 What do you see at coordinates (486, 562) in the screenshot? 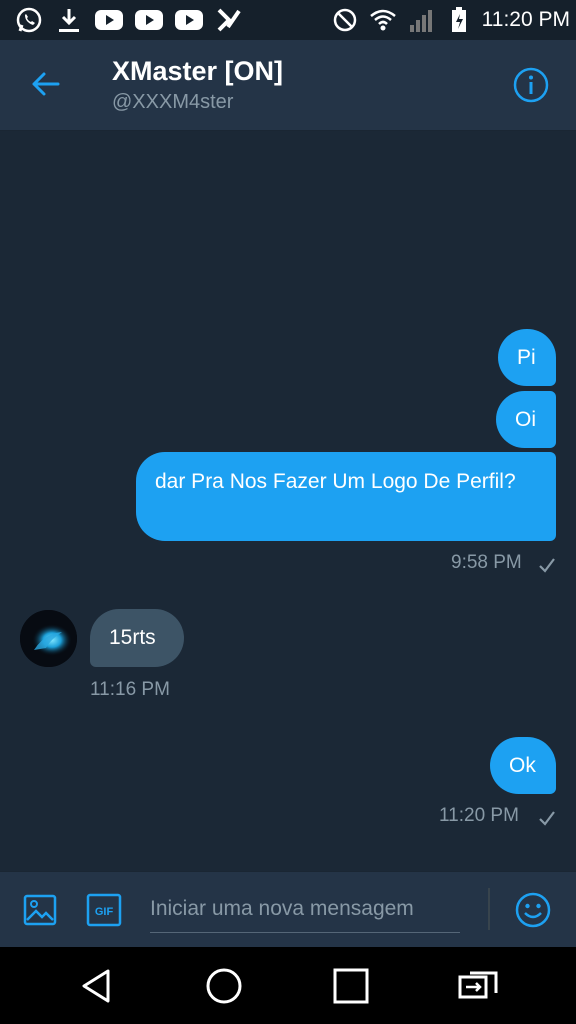
I see `message-timestamp: 9:58 PM` at bounding box center [486, 562].